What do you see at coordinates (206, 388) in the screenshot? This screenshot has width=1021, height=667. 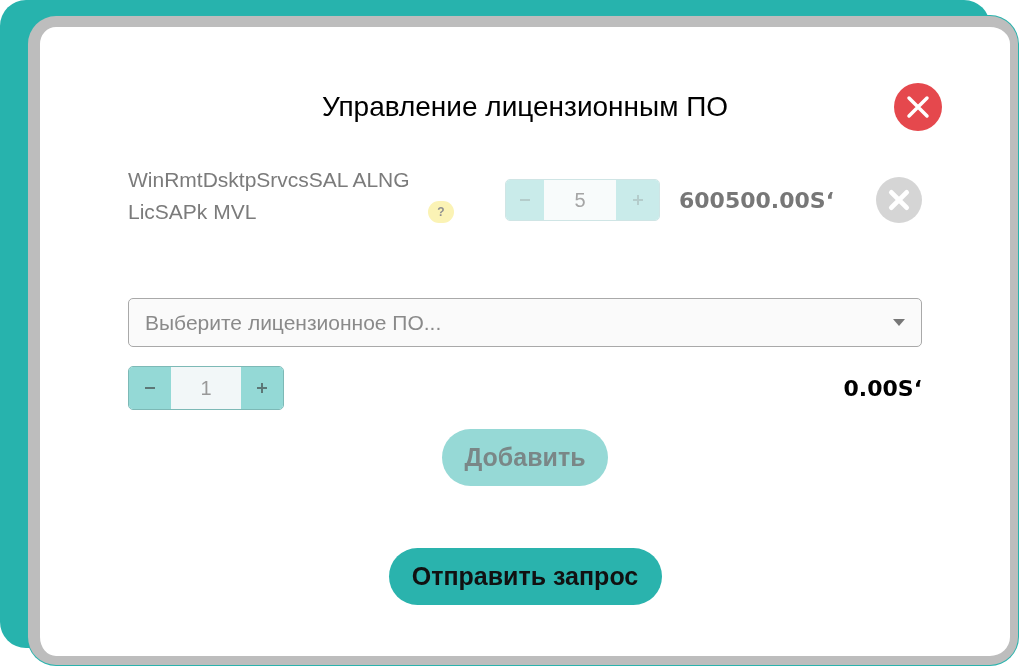 I see `quantity-field: 1` at bounding box center [206, 388].